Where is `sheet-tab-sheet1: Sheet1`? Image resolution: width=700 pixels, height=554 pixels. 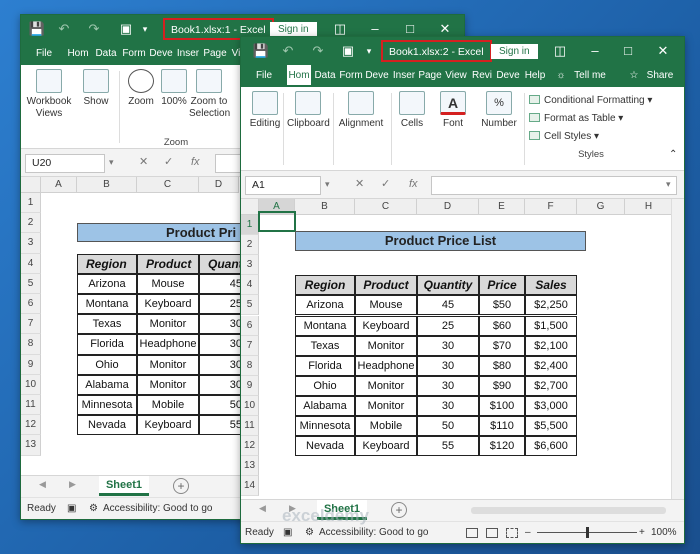 sheet-tab-sheet1: Sheet1 is located at coordinates (124, 486).